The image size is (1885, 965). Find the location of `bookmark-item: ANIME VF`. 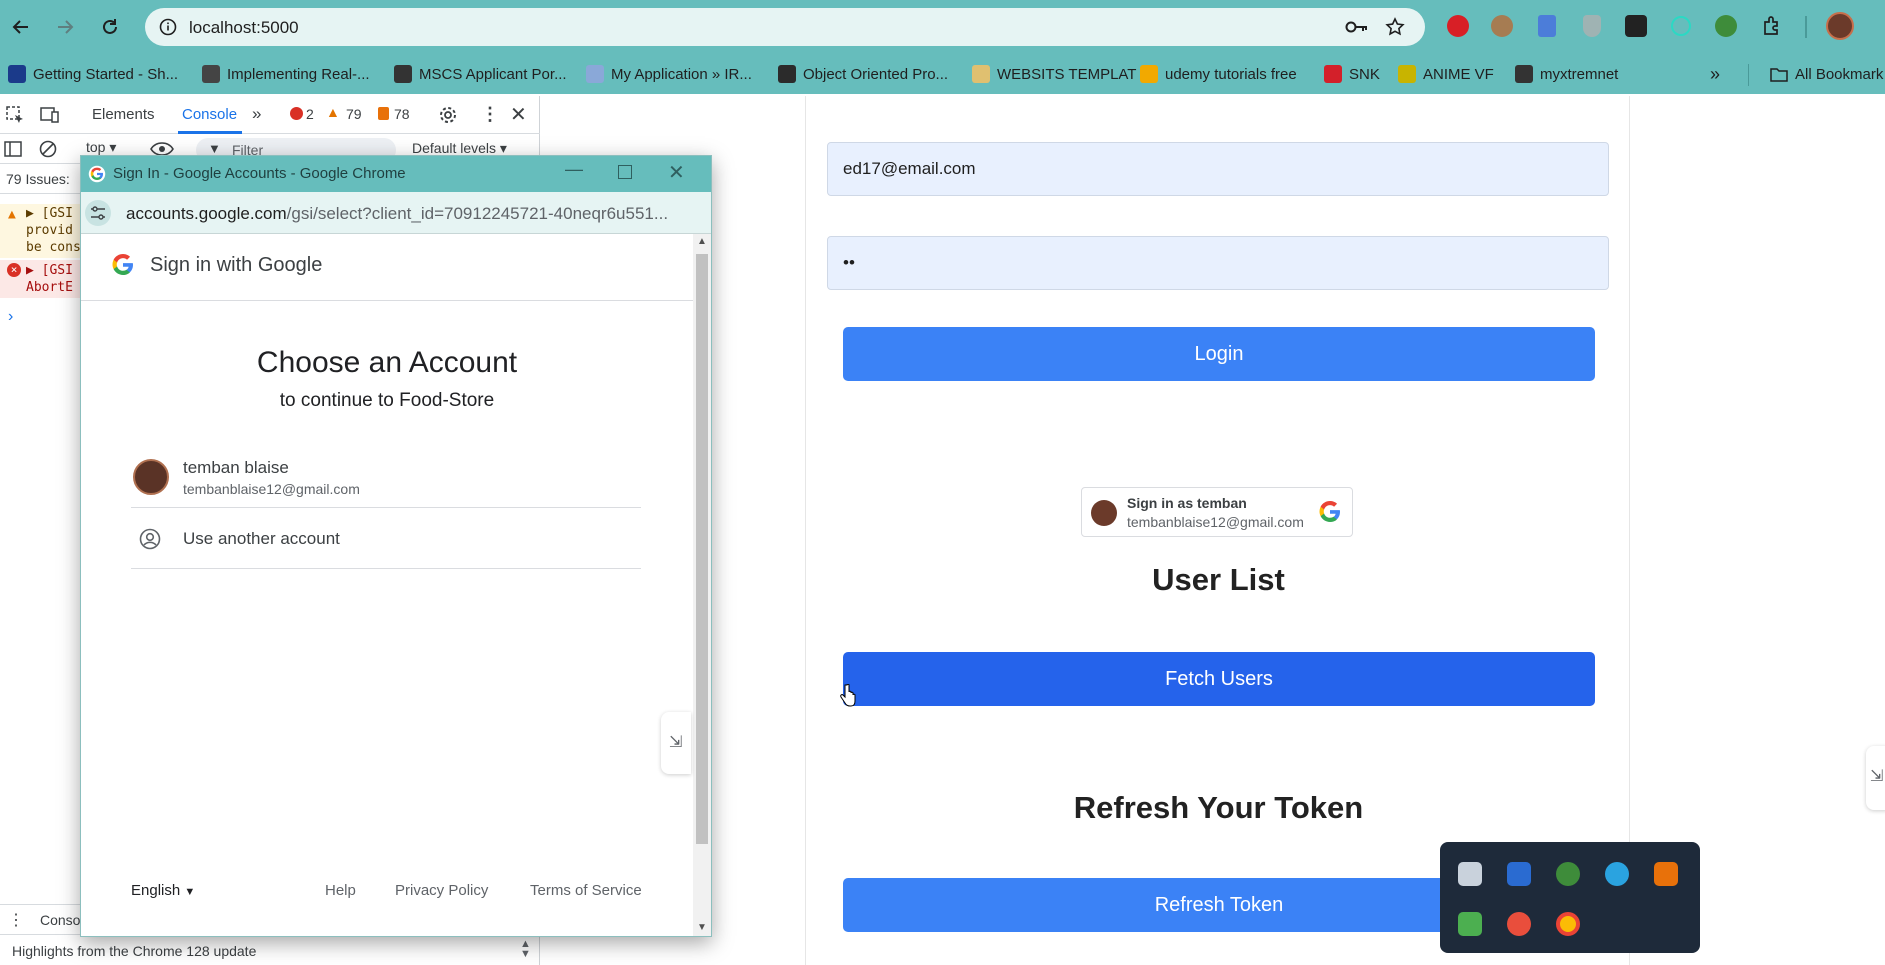

bookmark-item: ANIME VF is located at coordinates (1446, 74).